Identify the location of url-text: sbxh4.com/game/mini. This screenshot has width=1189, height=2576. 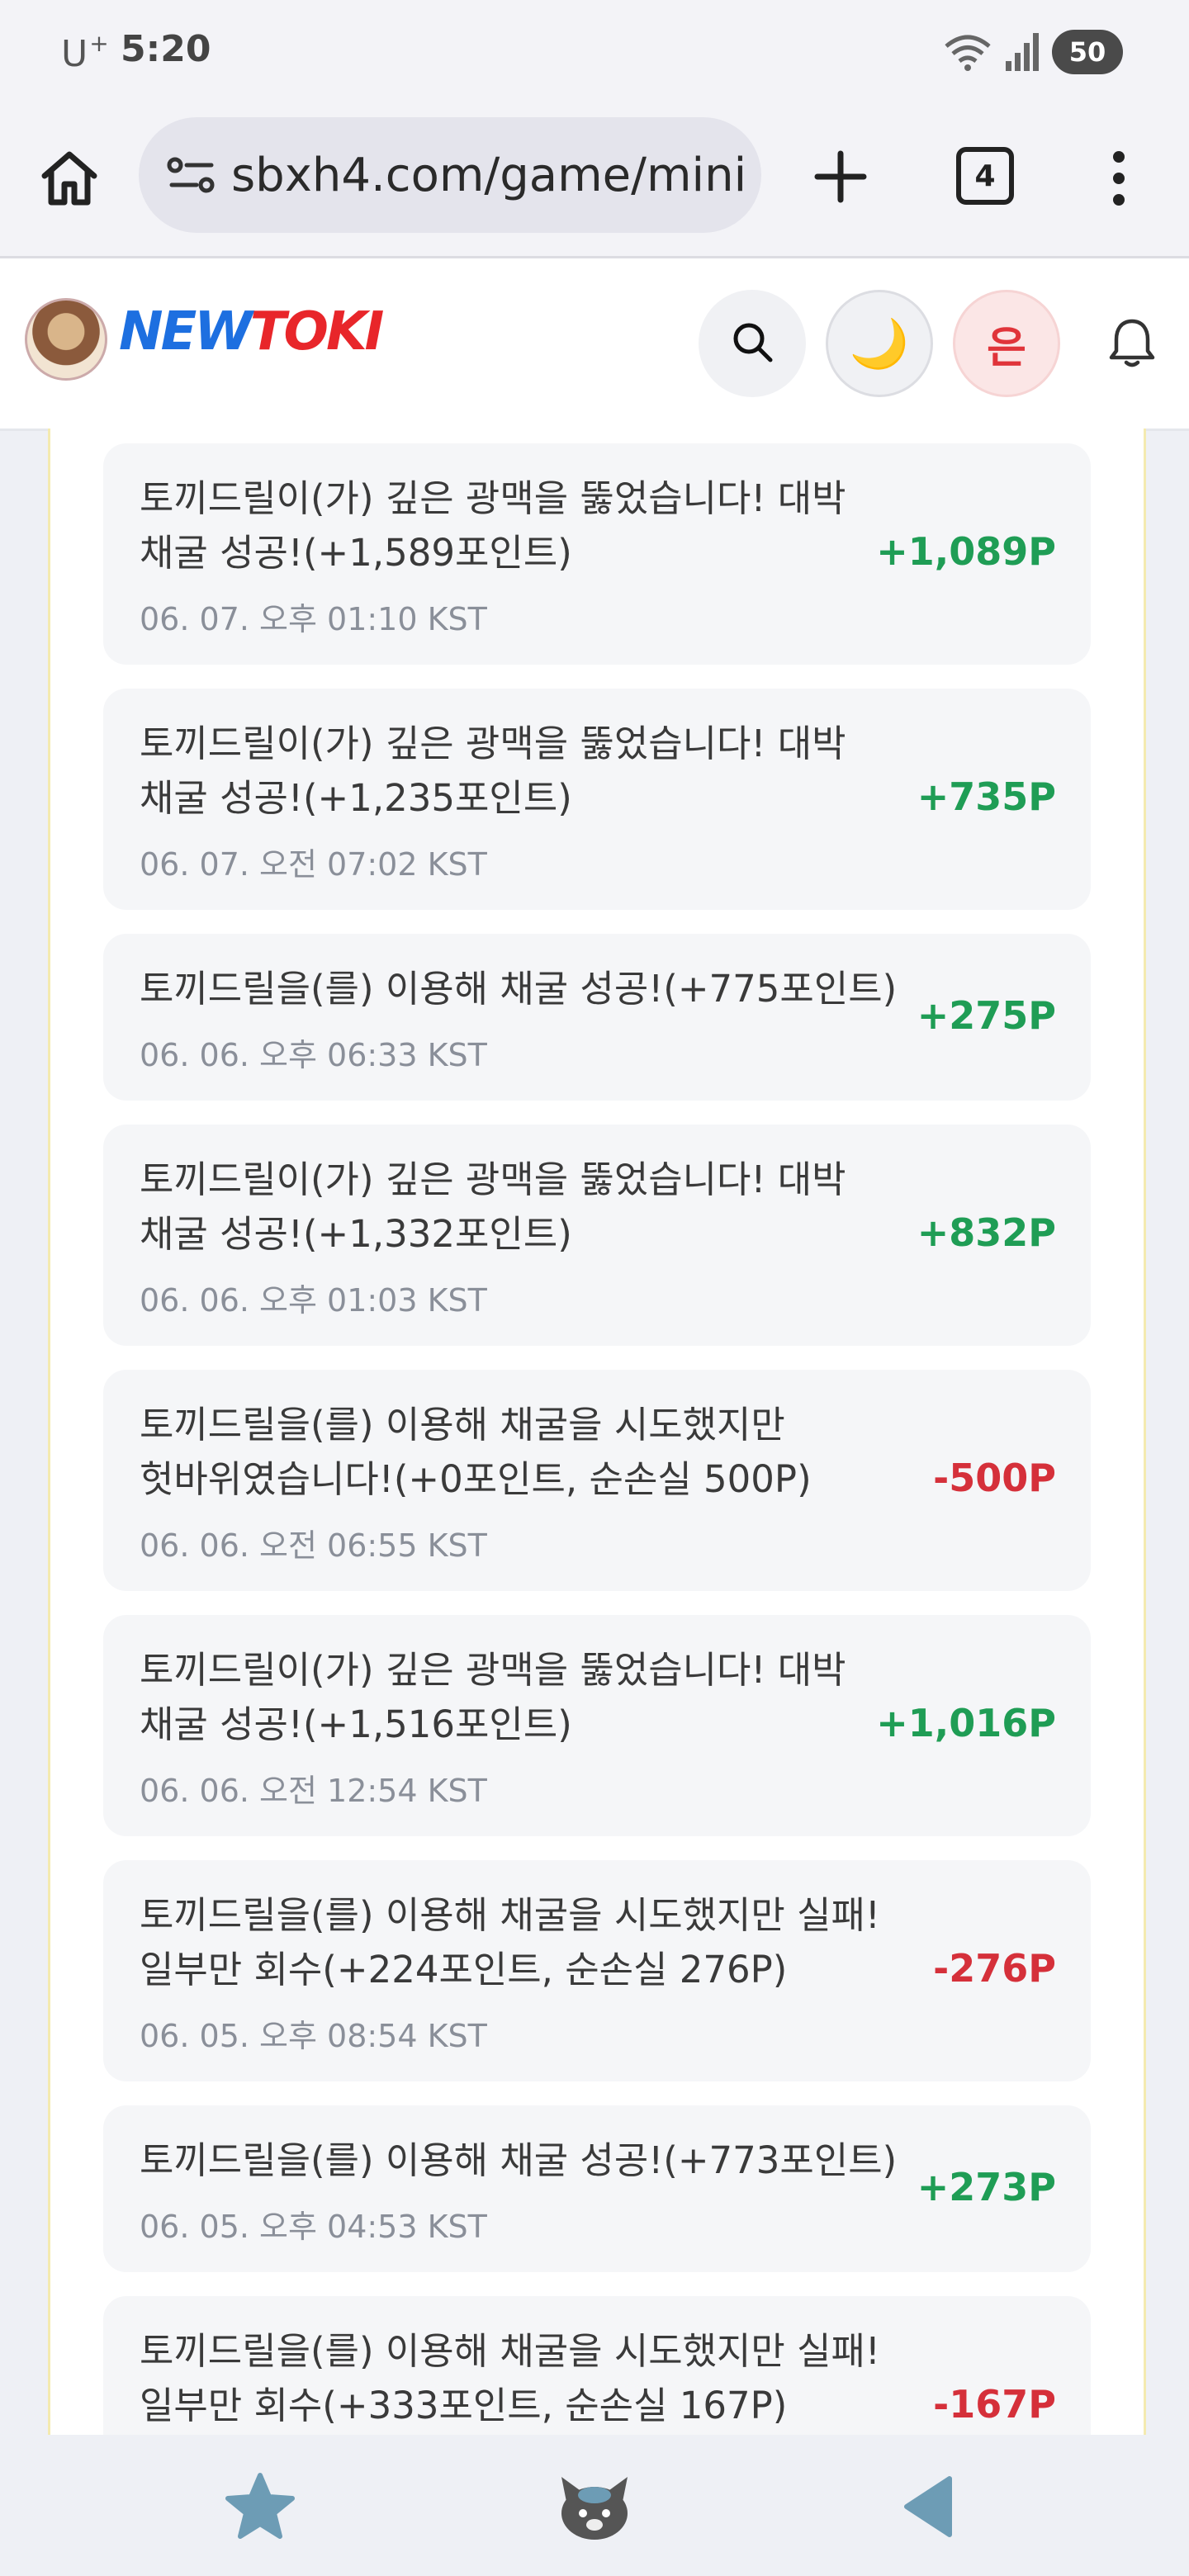
(487, 175).